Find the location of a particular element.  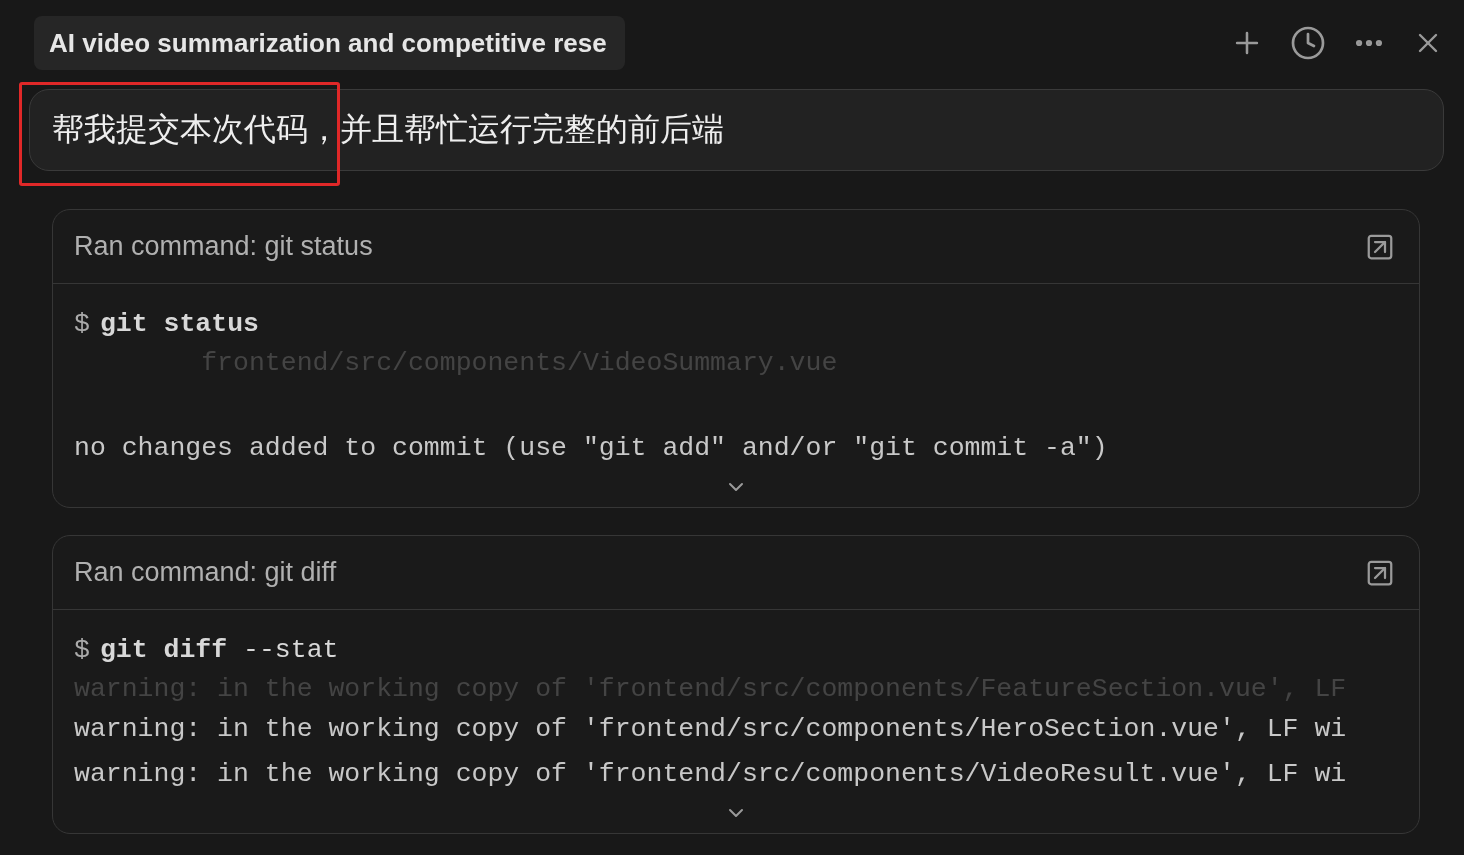

command-text: git diff --stat is located at coordinates (219, 649).